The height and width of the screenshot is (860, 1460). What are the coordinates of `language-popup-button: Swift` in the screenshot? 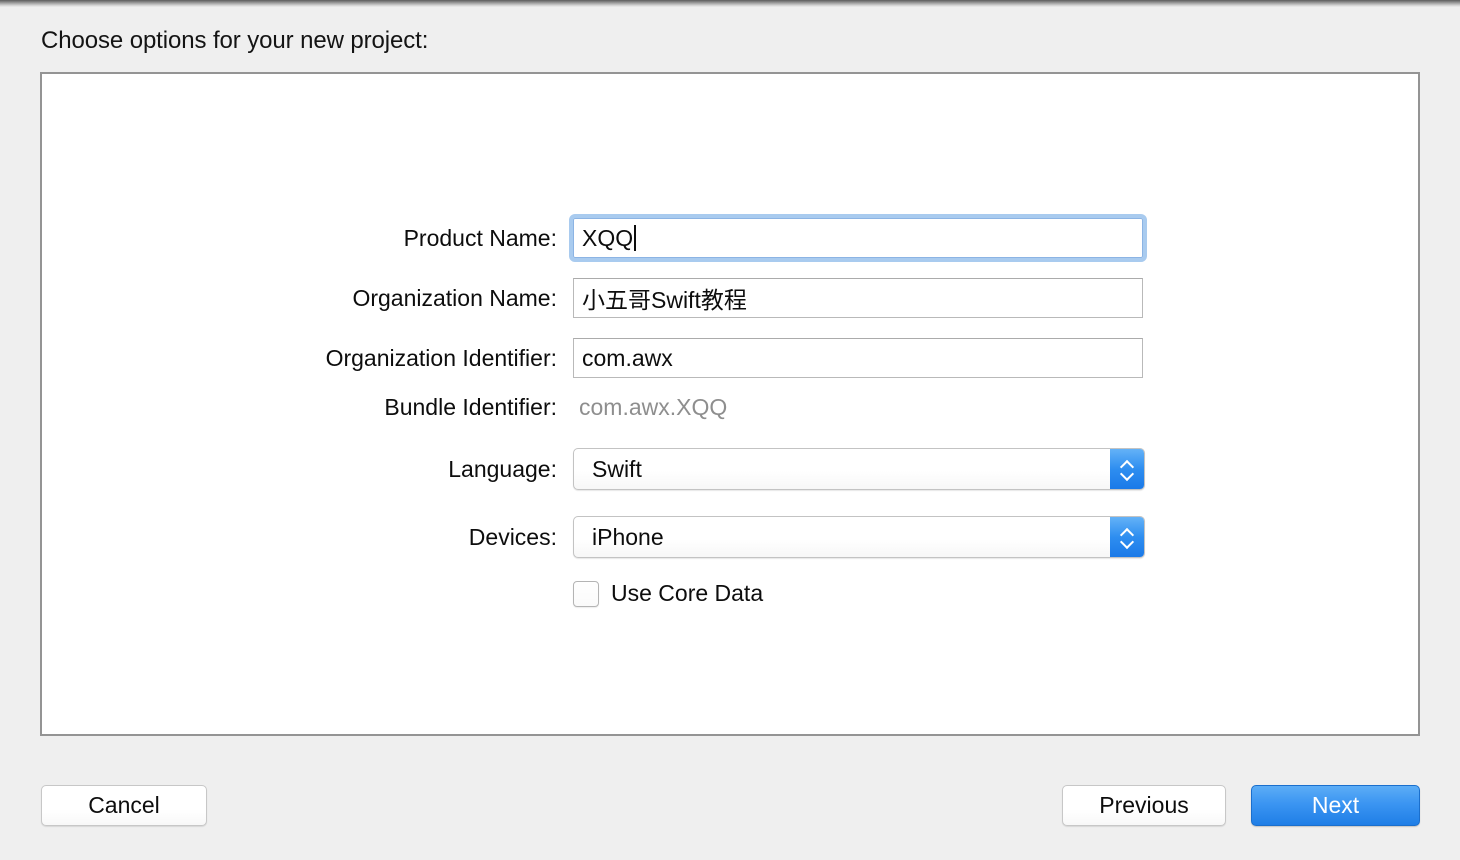 It's located at (859, 469).